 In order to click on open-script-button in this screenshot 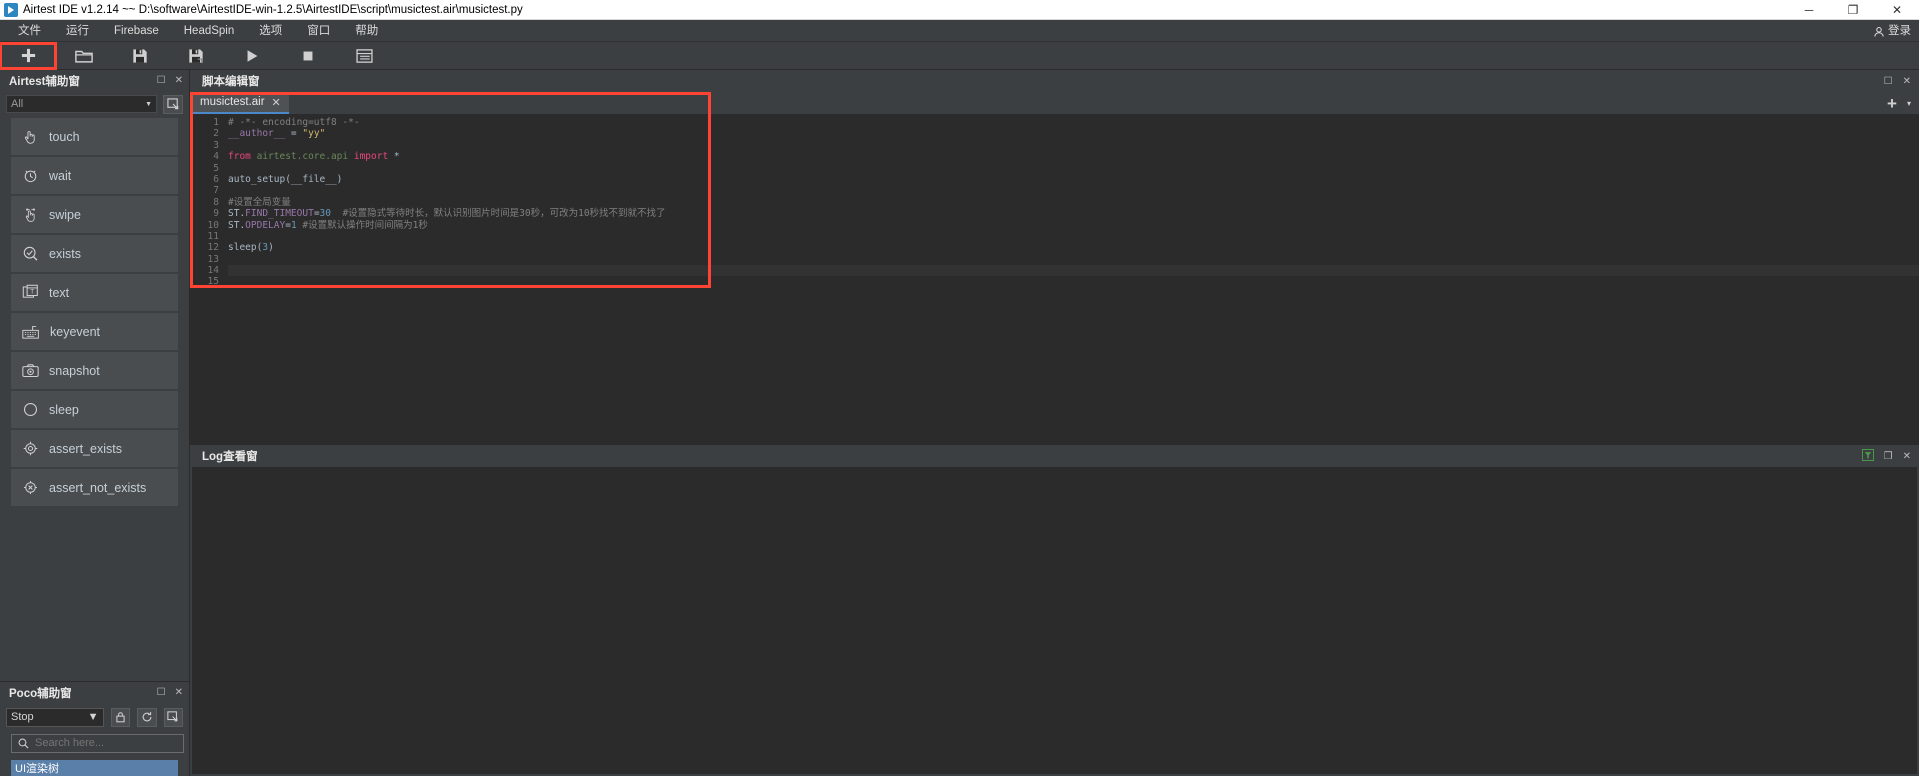, I will do `click(84, 56)`.